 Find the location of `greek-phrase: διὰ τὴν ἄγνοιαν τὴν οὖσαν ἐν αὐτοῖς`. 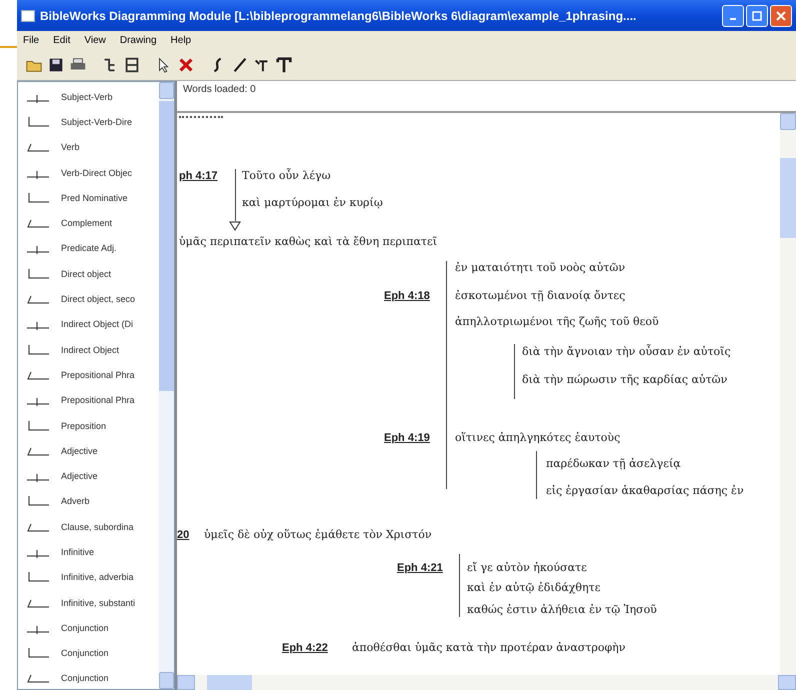

greek-phrase: διὰ τὴν ἄγνοιαν τὴν οὖσαν ἐν αὐτοῖς is located at coordinates (626, 352).